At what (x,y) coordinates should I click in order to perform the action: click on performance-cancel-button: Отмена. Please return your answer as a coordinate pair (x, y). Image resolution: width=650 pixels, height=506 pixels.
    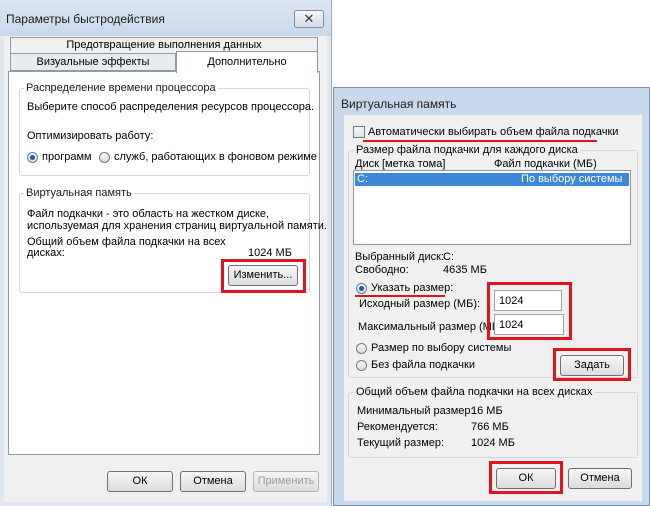
    Looking at the image, I should click on (213, 481).